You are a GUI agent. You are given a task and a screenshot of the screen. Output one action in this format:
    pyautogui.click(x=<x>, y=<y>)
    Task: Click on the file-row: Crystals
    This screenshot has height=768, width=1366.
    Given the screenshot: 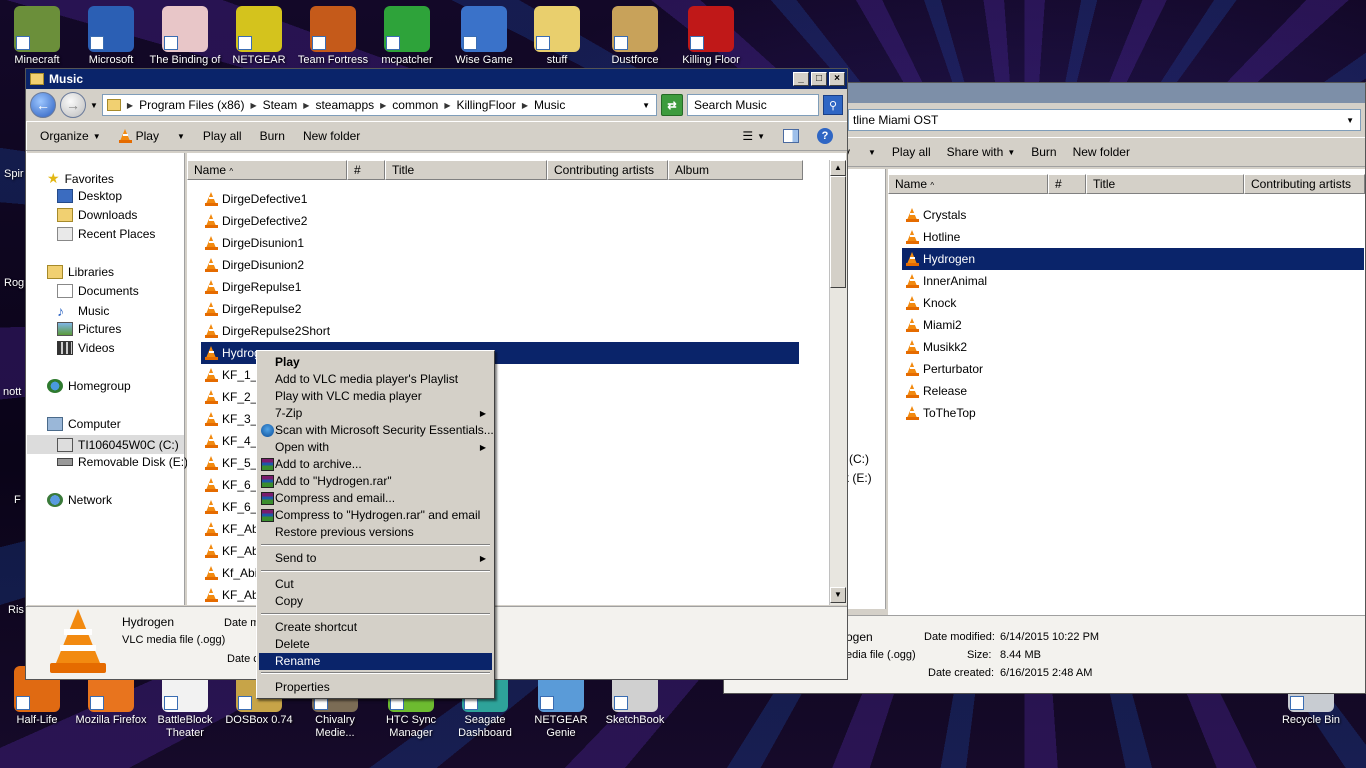 What is the action you would take?
    pyautogui.click(x=934, y=215)
    